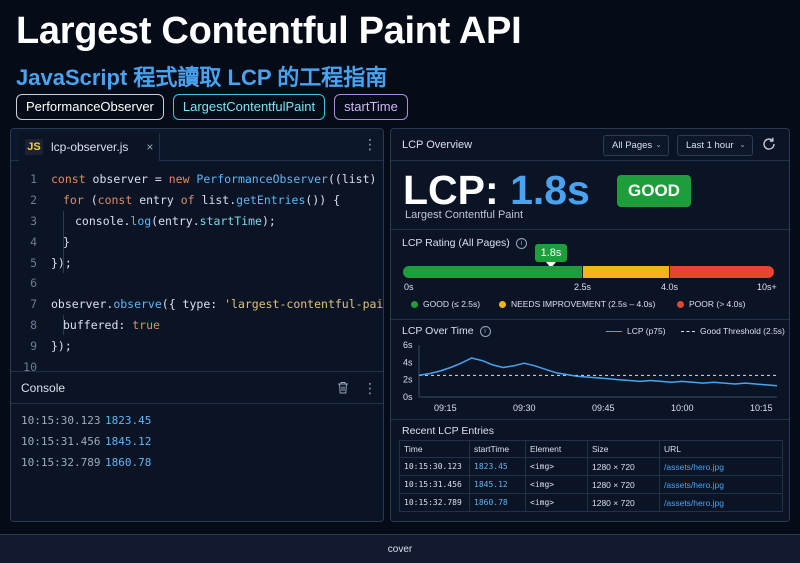  I want to click on page-title: Largest Contentful Paint API, so click(269, 31).